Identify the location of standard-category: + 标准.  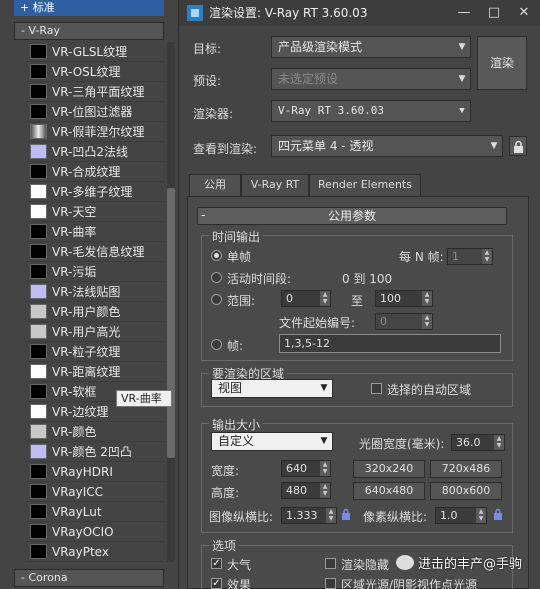
(89, 8).